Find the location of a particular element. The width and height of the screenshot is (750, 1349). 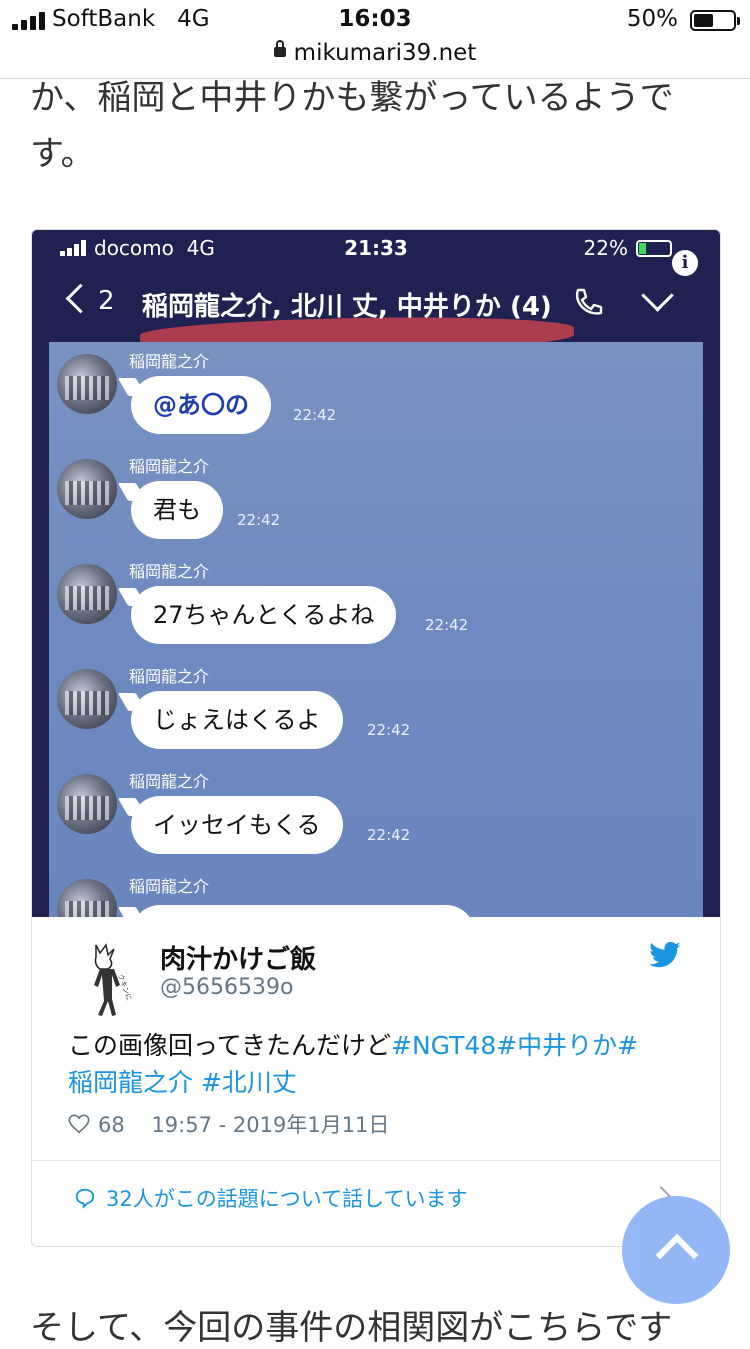

chat-header: 2 稲岡龍之介, 北川 丈, 中井りか (4) is located at coordinates (376, 306).